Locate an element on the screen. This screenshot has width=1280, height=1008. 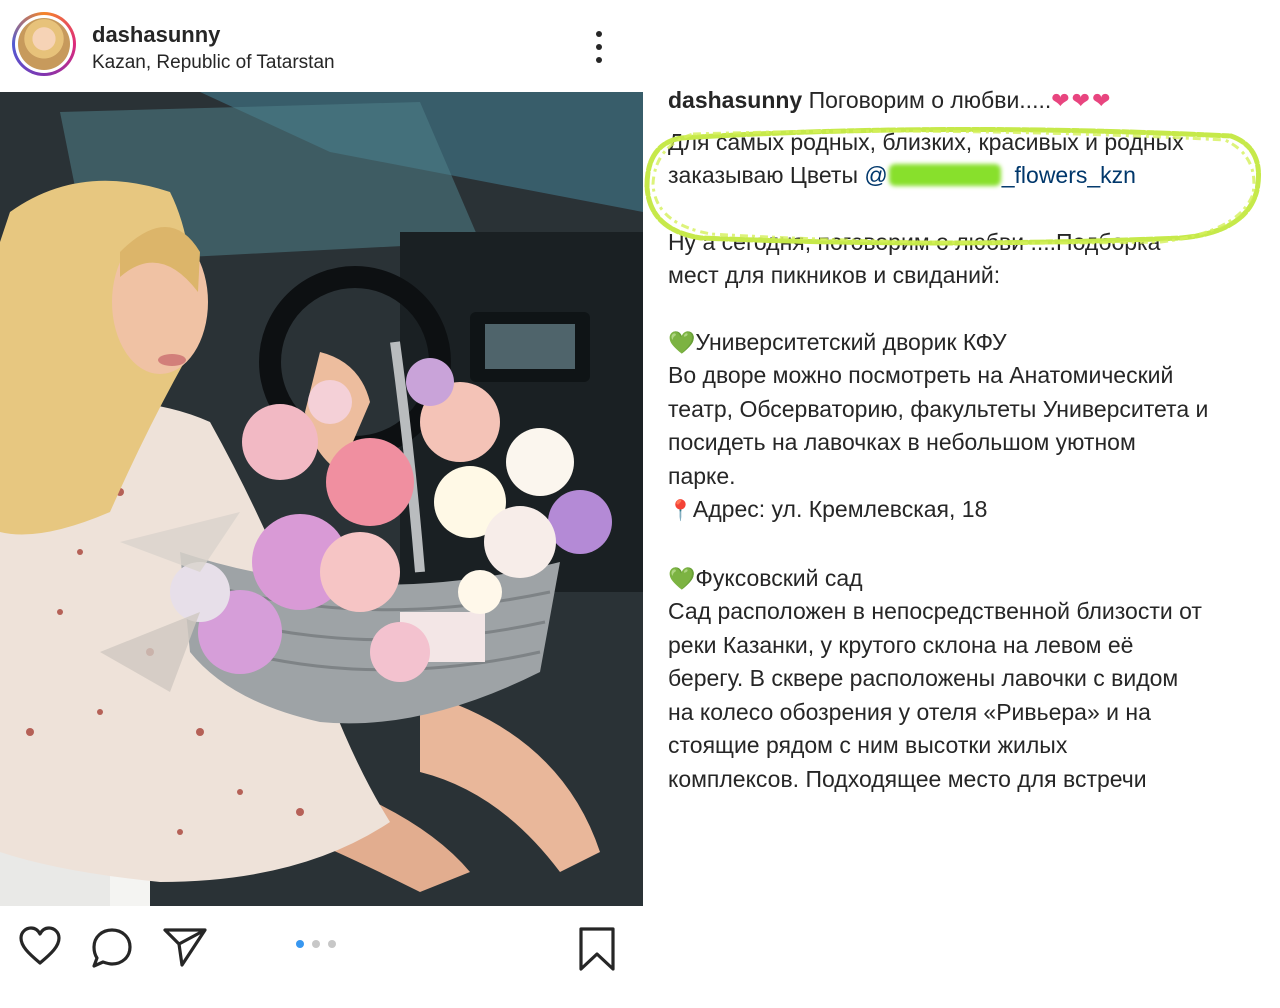
pink-hearts-emoji: ❤❤❤ is located at coordinates (1082, 100).